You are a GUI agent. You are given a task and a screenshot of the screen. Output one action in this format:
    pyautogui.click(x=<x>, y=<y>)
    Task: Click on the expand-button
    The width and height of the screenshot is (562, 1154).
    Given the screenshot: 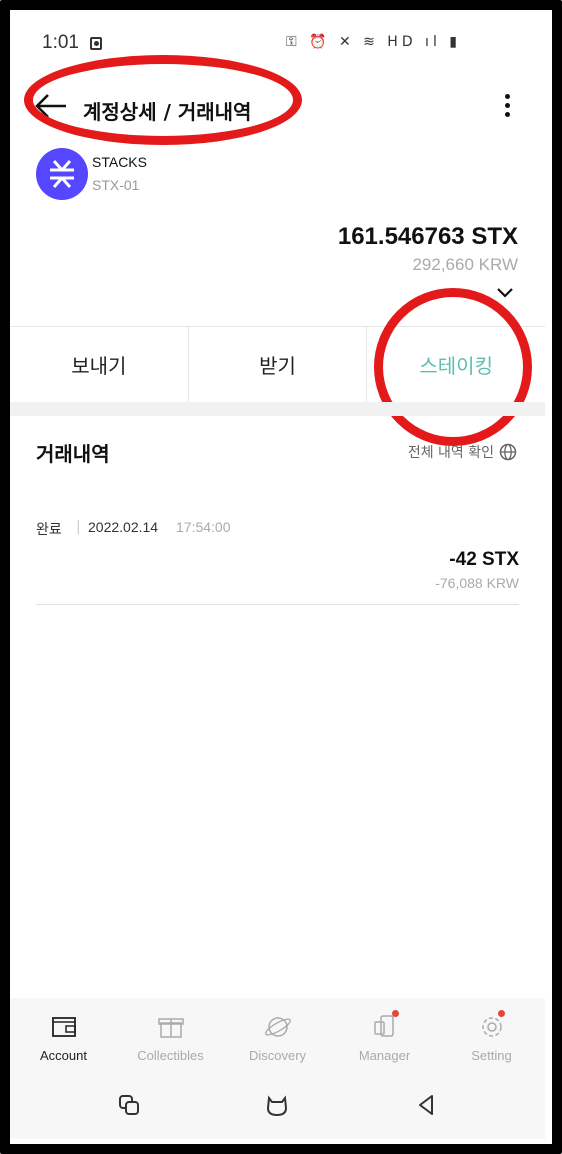 What is the action you would take?
    pyautogui.click(x=505, y=292)
    